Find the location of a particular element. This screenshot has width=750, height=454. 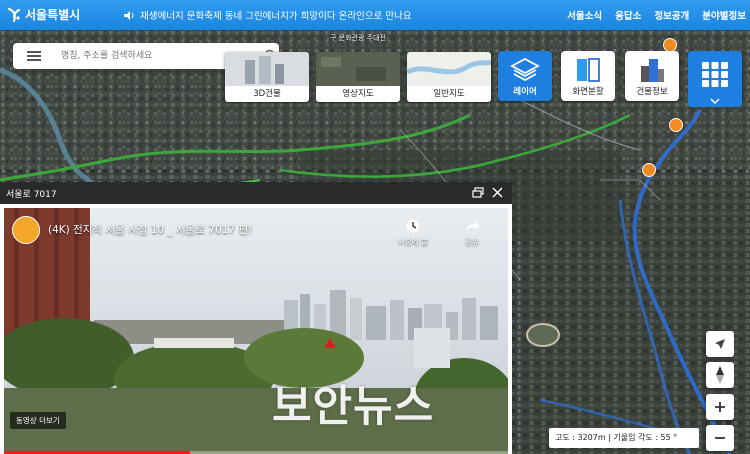

tool-label: 건물정보 is located at coordinates (652, 92).